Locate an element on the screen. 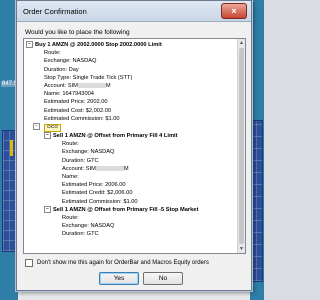  scroll-down-icon: ▼ is located at coordinates (241, 249).